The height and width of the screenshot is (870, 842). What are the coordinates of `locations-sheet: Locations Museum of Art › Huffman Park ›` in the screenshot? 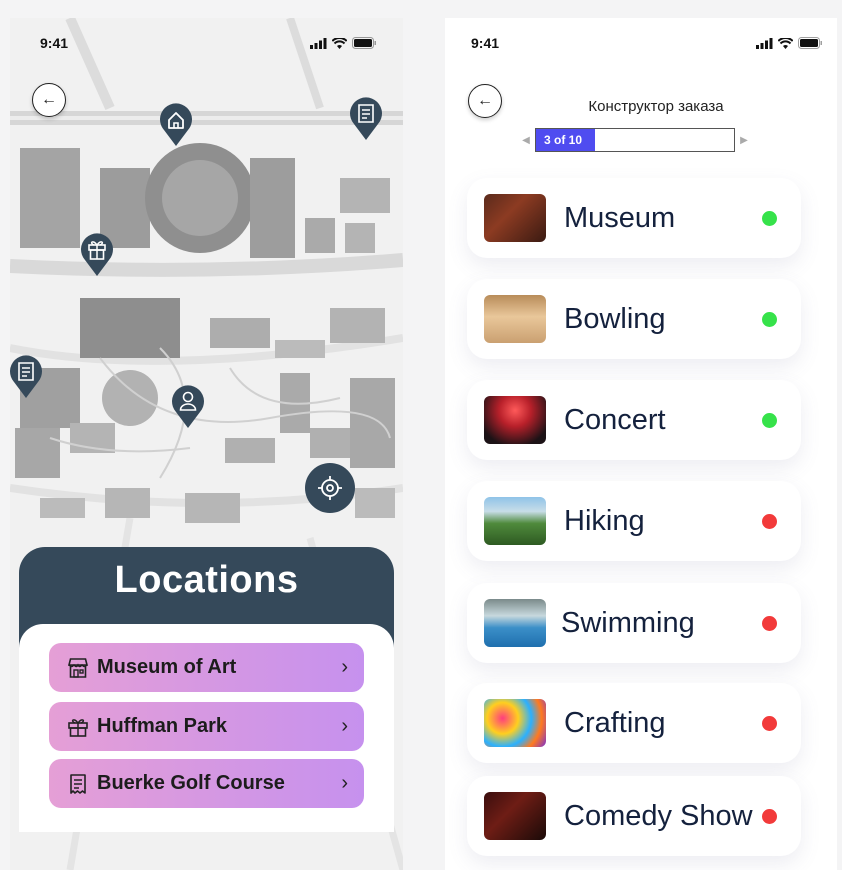 It's located at (206, 689).